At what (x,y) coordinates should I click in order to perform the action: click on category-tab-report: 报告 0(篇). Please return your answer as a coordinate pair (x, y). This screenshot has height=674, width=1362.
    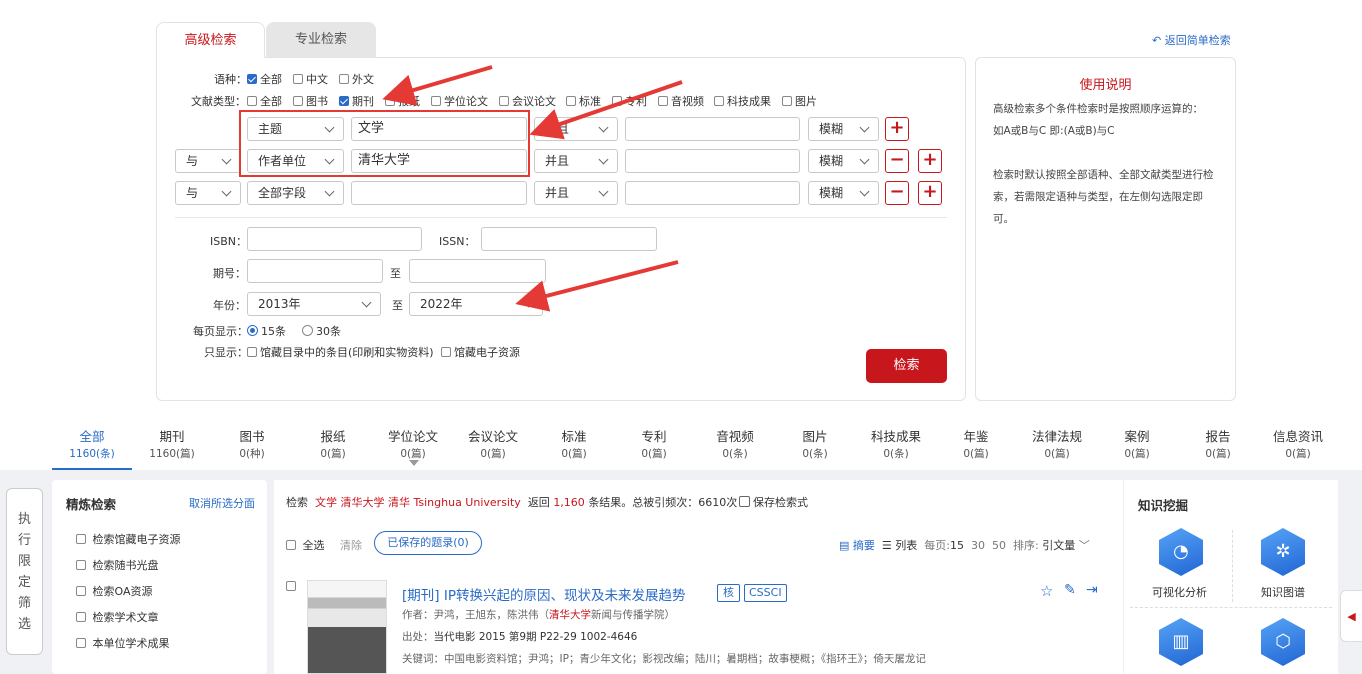
    Looking at the image, I should click on (1218, 443).